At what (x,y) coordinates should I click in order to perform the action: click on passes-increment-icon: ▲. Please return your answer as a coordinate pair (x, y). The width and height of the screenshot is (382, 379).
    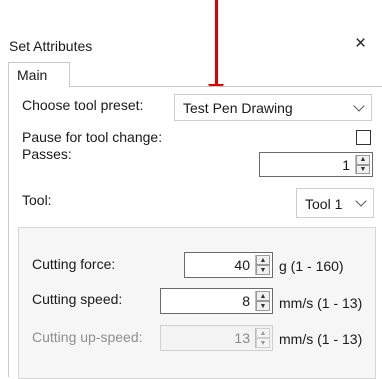
    Looking at the image, I should click on (363, 160).